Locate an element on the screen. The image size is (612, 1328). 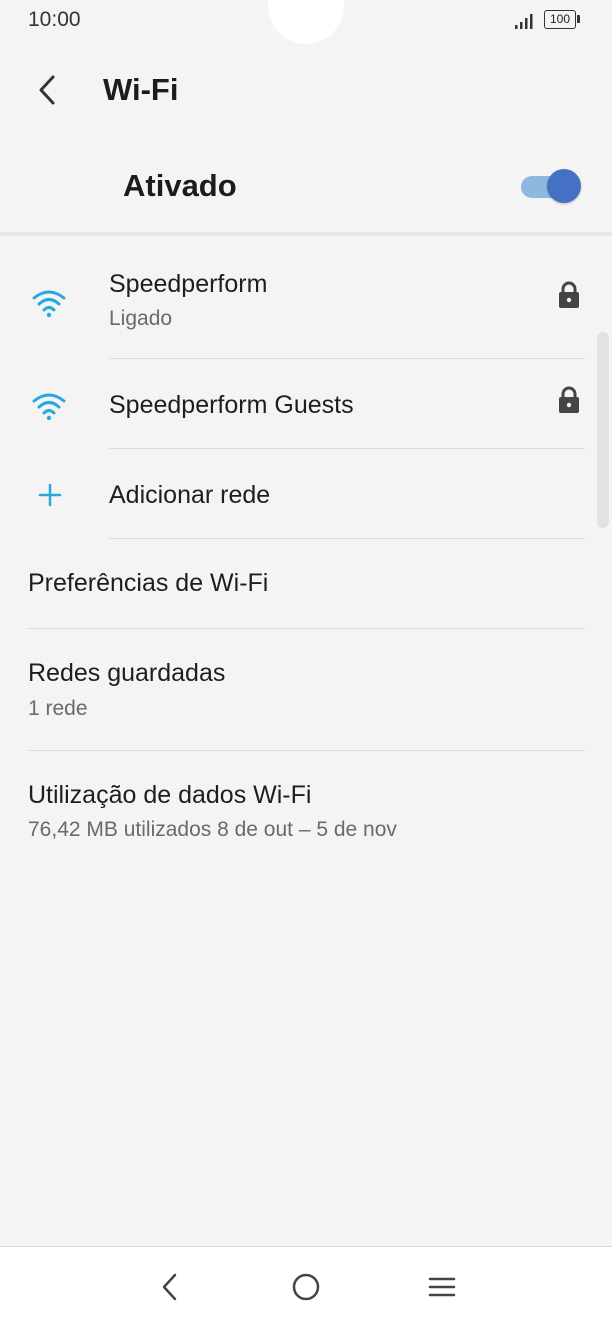
camera-notch is located at coordinates (306, 22).